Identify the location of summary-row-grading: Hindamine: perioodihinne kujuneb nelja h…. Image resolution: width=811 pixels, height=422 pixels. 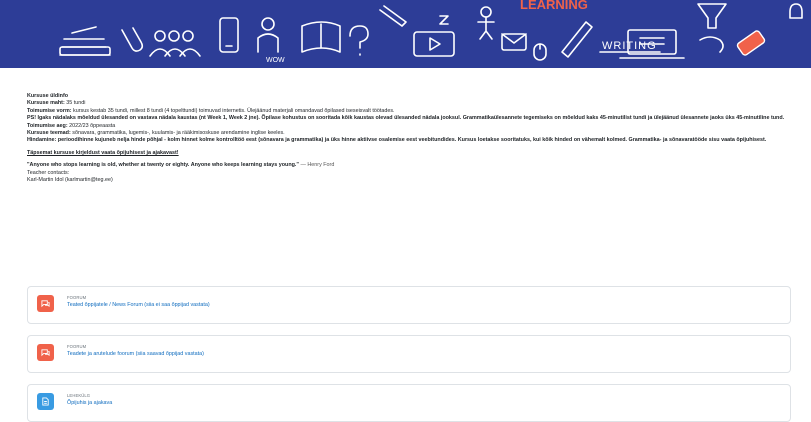
(397, 140).